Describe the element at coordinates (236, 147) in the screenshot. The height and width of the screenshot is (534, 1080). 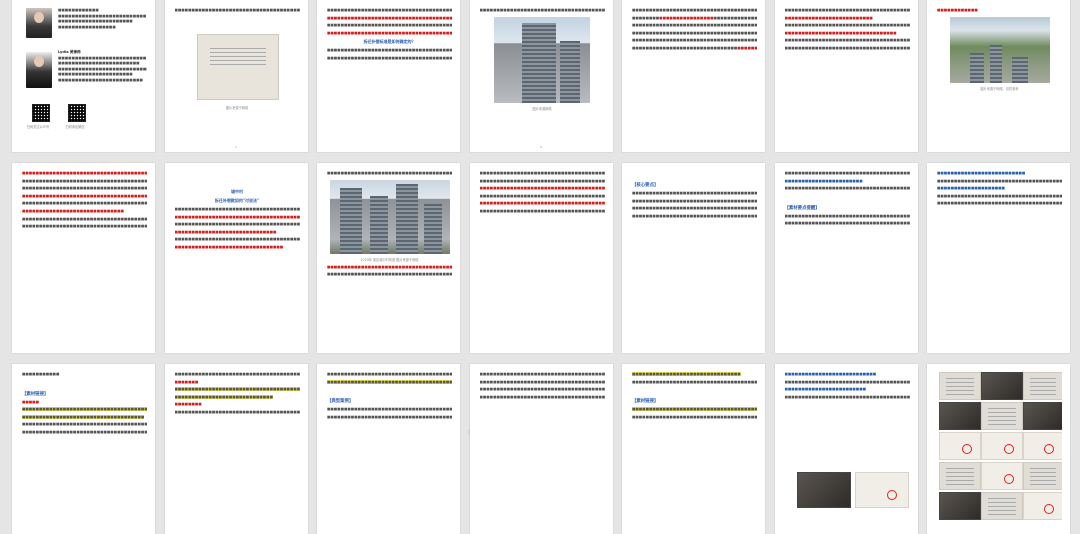
I see `page-number: 7` at that location.